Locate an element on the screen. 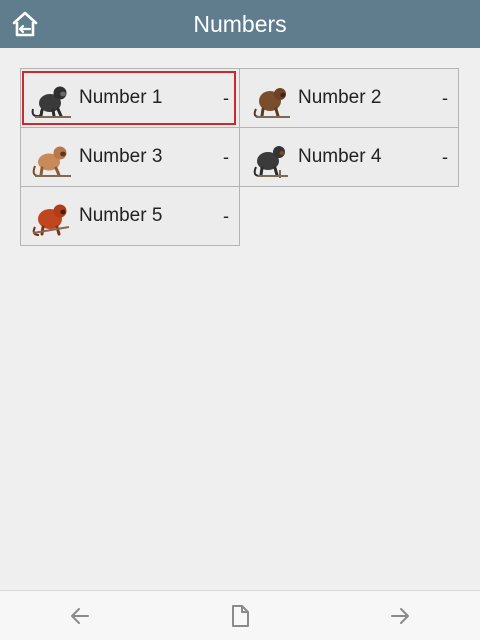 The height and width of the screenshot is (640, 480). forward-button is located at coordinates (400, 616).